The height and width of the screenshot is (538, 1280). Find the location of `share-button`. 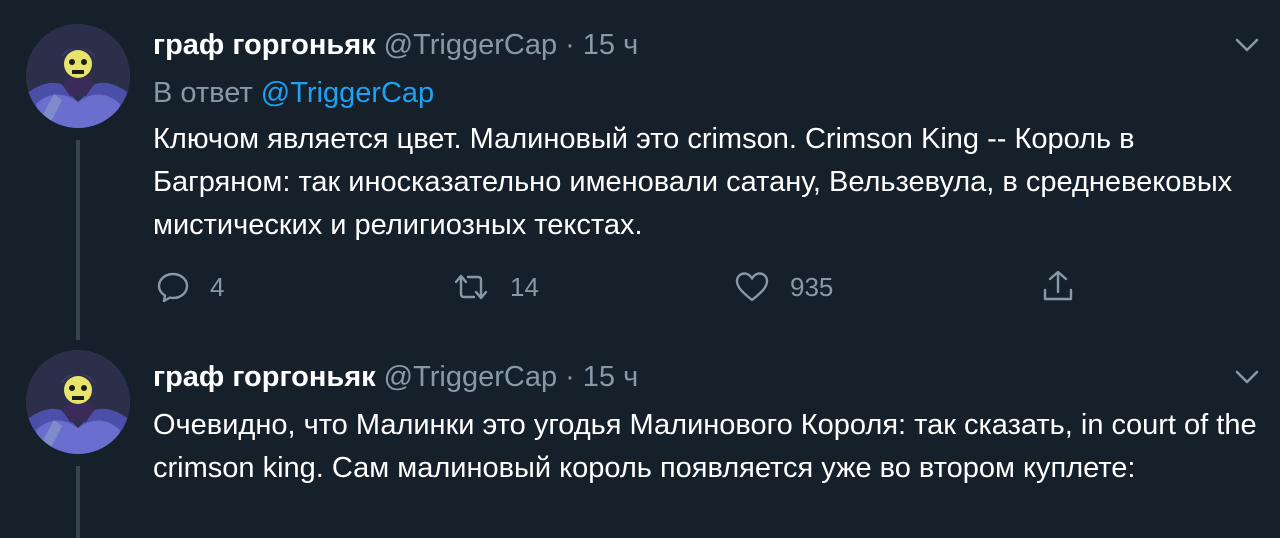

share-button is located at coordinates (1058, 286).